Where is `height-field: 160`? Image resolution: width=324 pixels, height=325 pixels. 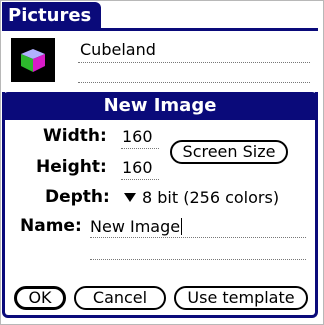
height-field: 160 is located at coordinates (137, 167).